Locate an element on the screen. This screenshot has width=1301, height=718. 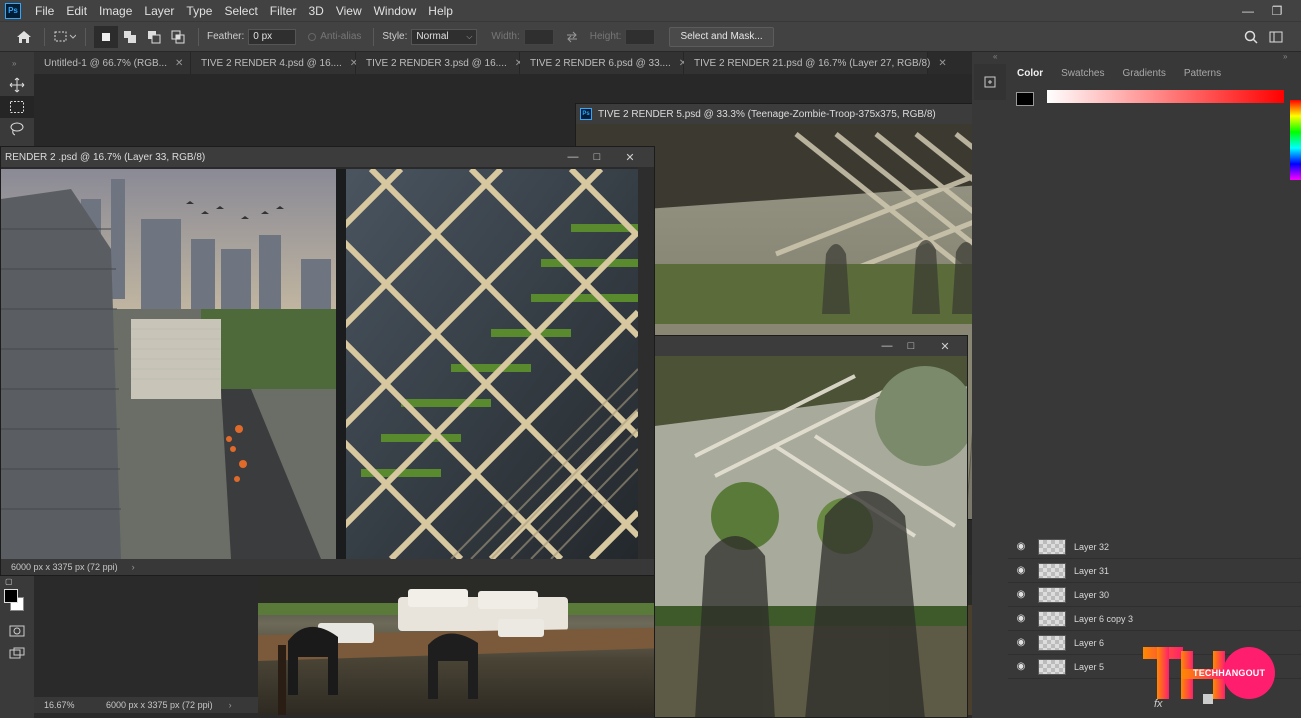
color-panel-fg-swatch is located at coordinates (1025, 99).